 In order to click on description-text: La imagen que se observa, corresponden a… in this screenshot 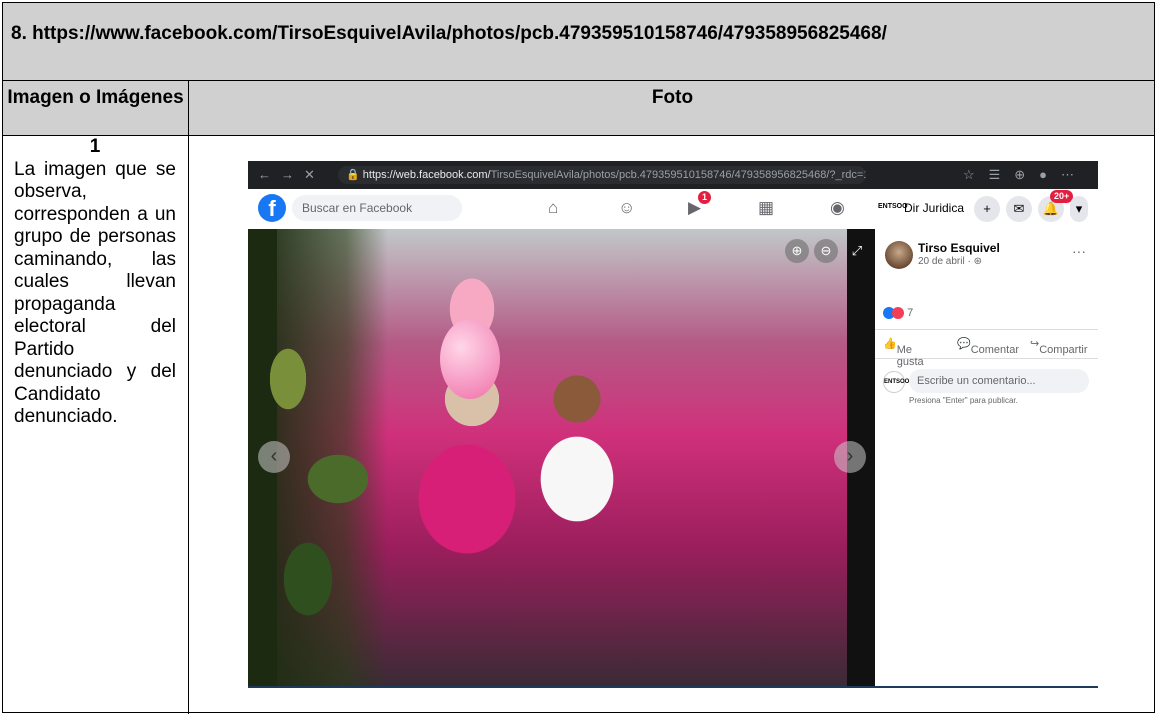, I will do `click(95, 293)`.